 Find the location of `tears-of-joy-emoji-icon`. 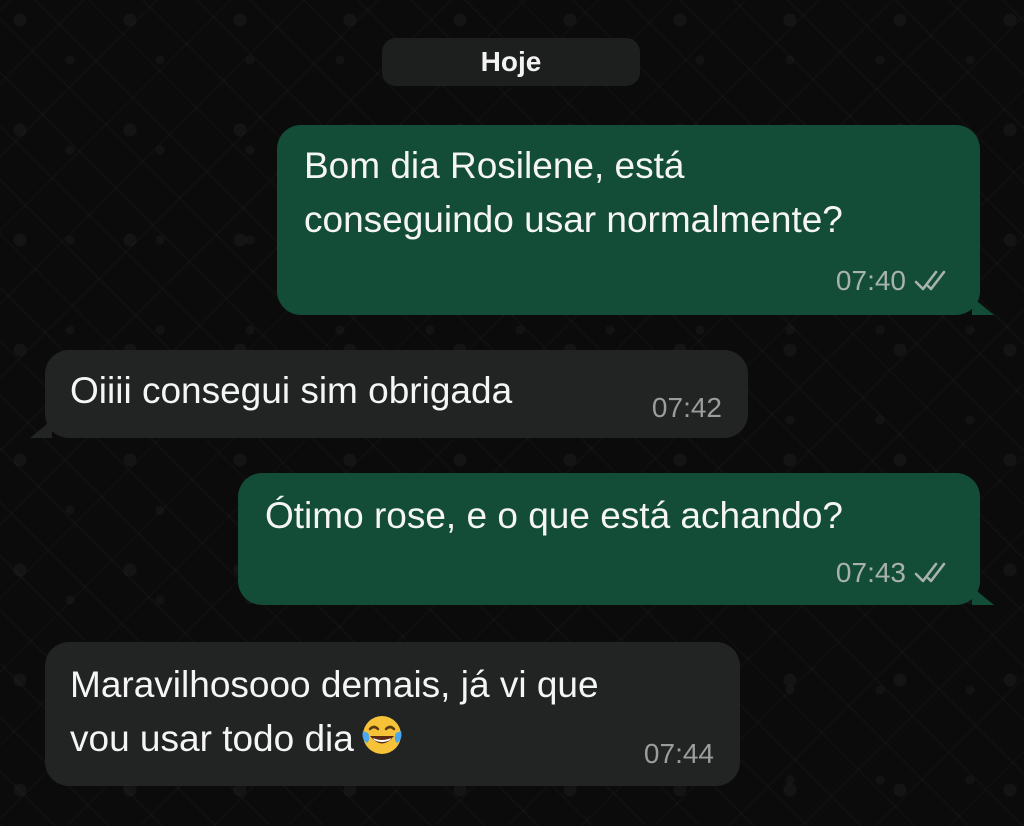

tears-of-joy-emoji-icon is located at coordinates (382, 735).